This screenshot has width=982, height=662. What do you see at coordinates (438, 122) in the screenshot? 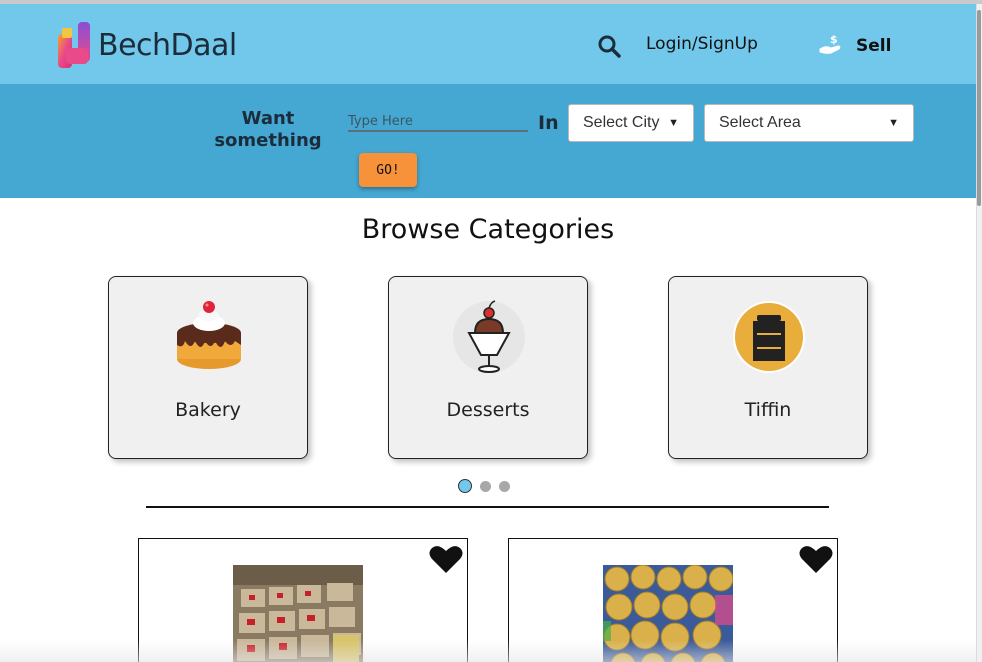
I see `search-input` at bounding box center [438, 122].